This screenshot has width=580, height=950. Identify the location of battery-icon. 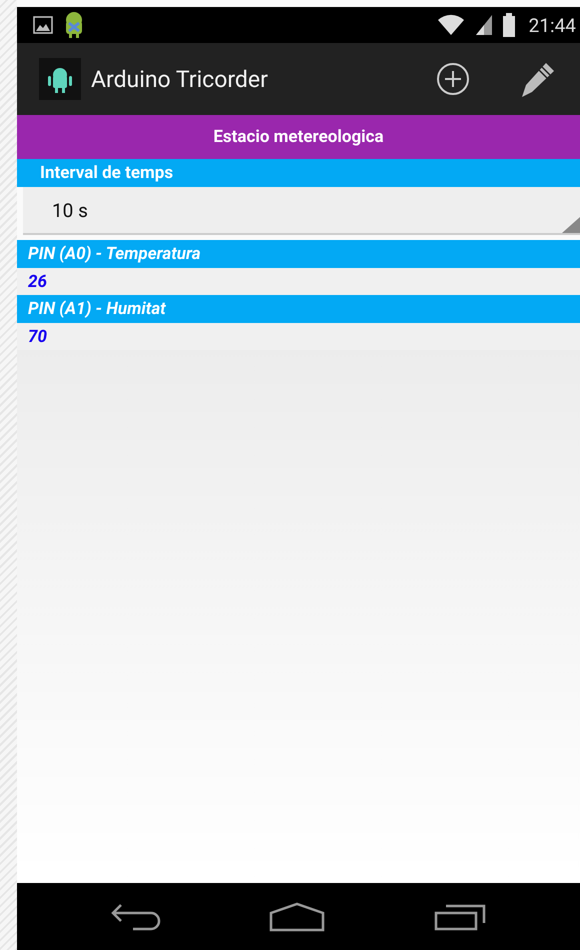
(508, 25).